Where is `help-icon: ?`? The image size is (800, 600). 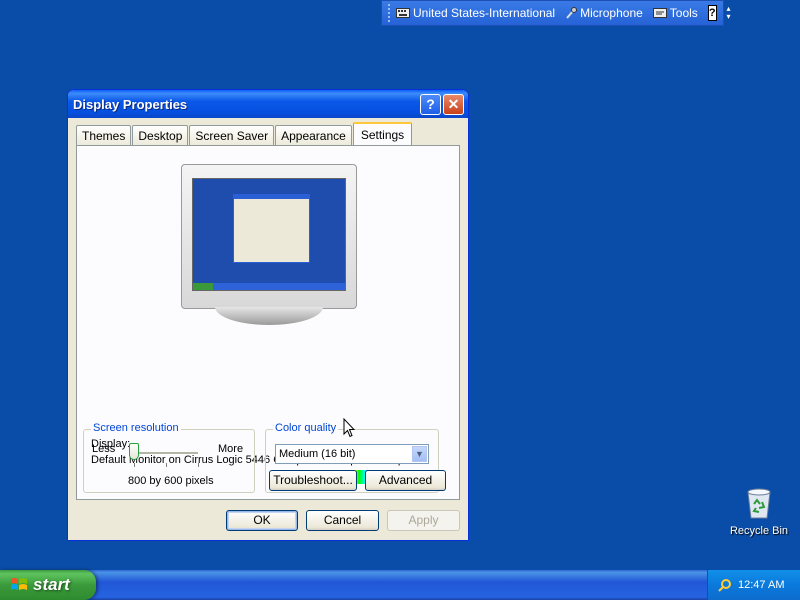
help-icon: ? is located at coordinates (712, 13).